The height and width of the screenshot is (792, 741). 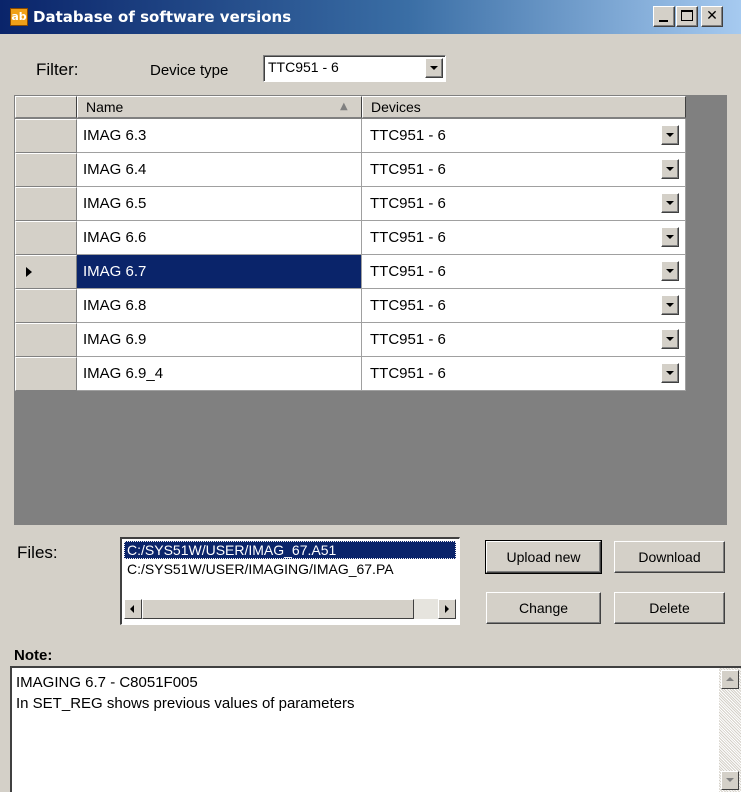 What do you see at coordinates (219, 340) in the screenshot?
I see `name-cell: IMAG 6.9` at bounding box center [219, 340].